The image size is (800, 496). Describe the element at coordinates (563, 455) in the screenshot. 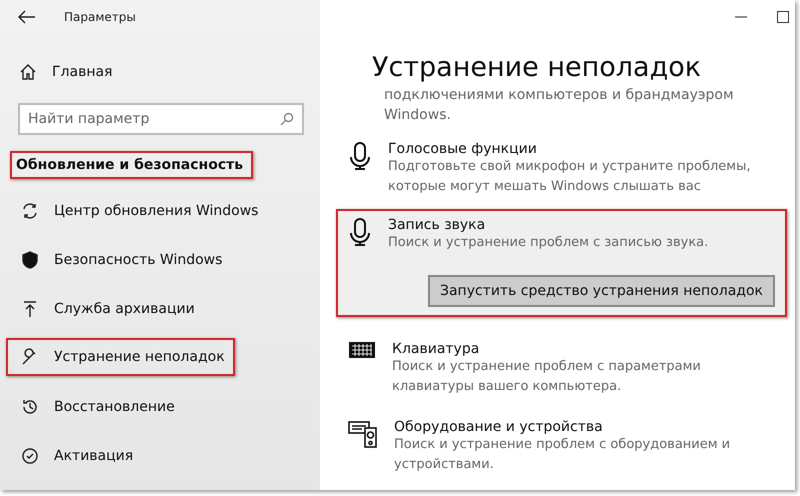

I see `troubleshooter-description: Поиск и устранение проблем с оборудованием и устройствами.` at that location.